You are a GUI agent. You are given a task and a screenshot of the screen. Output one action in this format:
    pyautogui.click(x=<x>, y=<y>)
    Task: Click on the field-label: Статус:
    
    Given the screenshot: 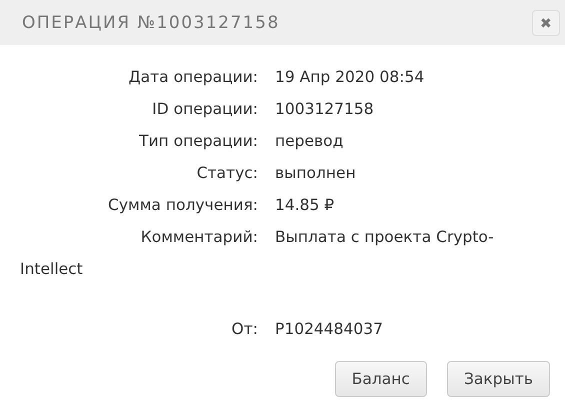 What is the action you would take?
    pyautogui.click(x=227, y=173)
    